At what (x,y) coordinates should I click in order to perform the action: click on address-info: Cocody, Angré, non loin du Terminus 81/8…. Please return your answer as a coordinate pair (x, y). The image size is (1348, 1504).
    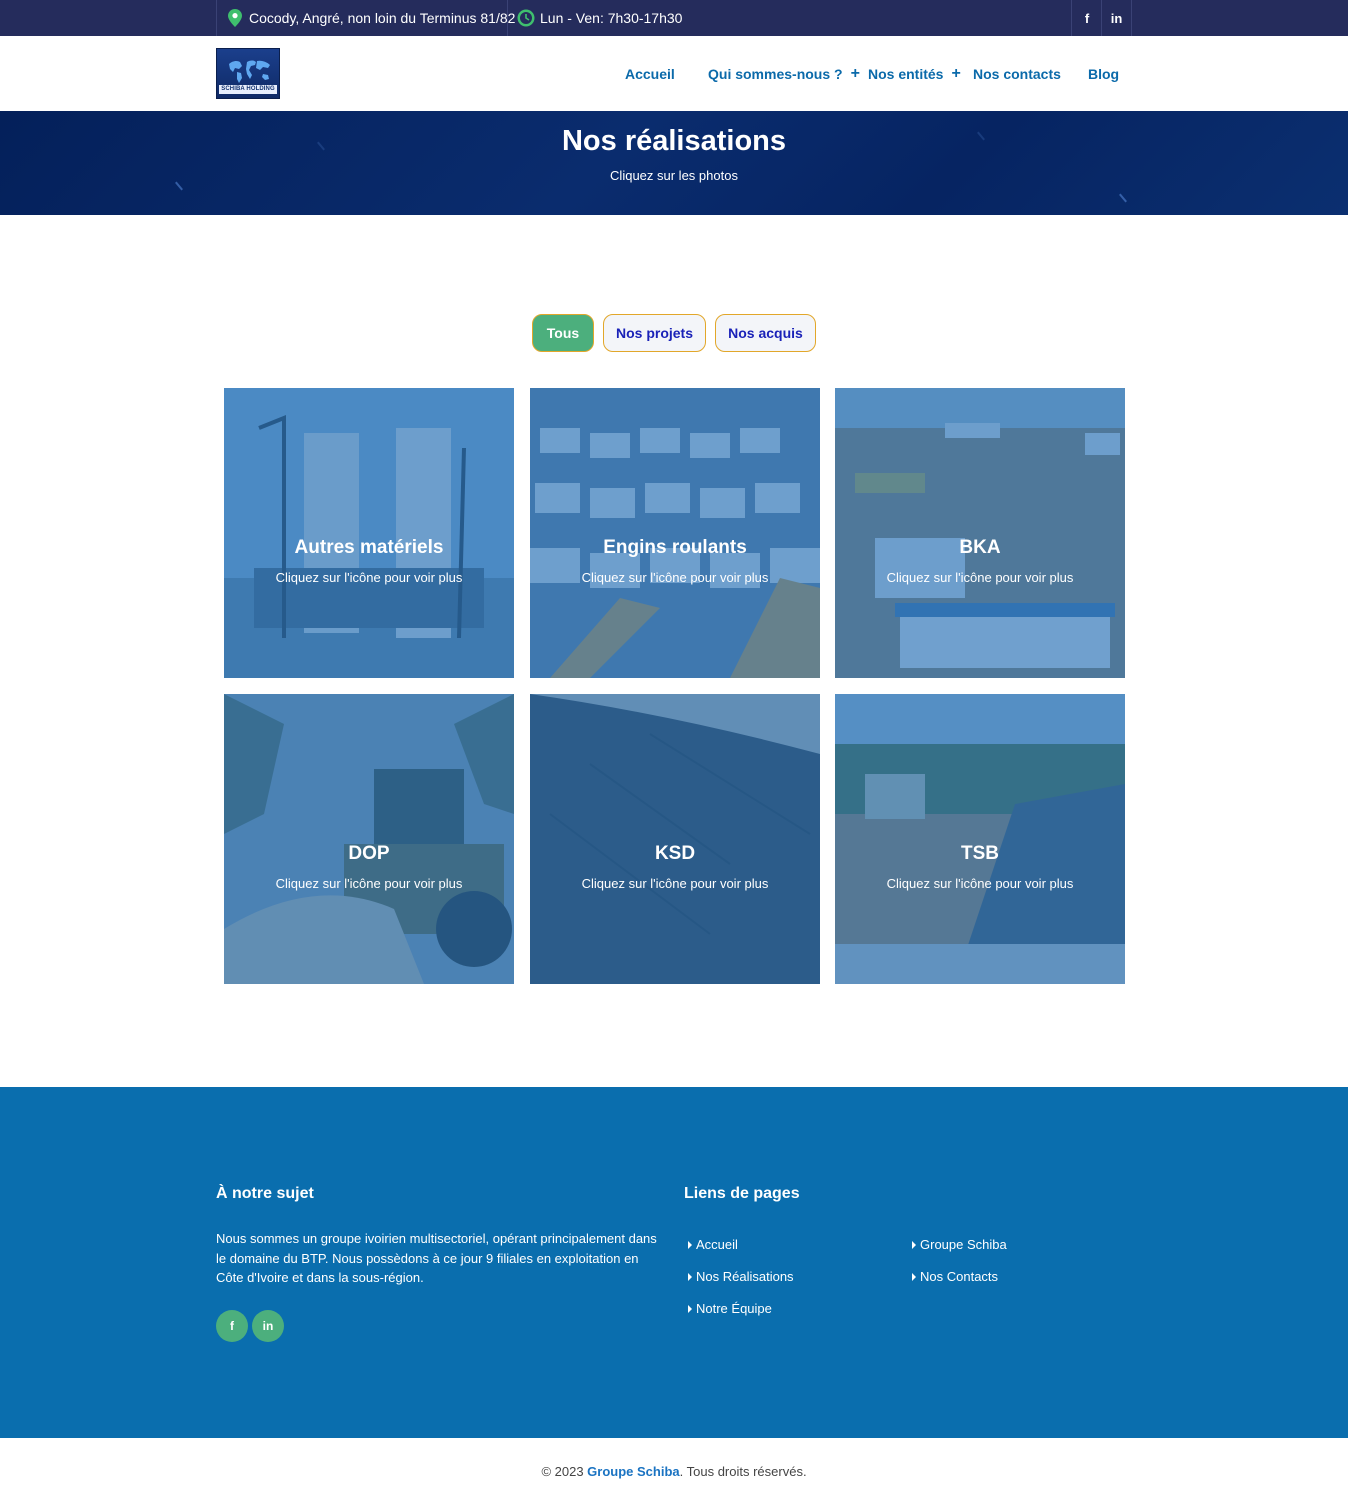
    Looking at the image, I should click on (365, 18).